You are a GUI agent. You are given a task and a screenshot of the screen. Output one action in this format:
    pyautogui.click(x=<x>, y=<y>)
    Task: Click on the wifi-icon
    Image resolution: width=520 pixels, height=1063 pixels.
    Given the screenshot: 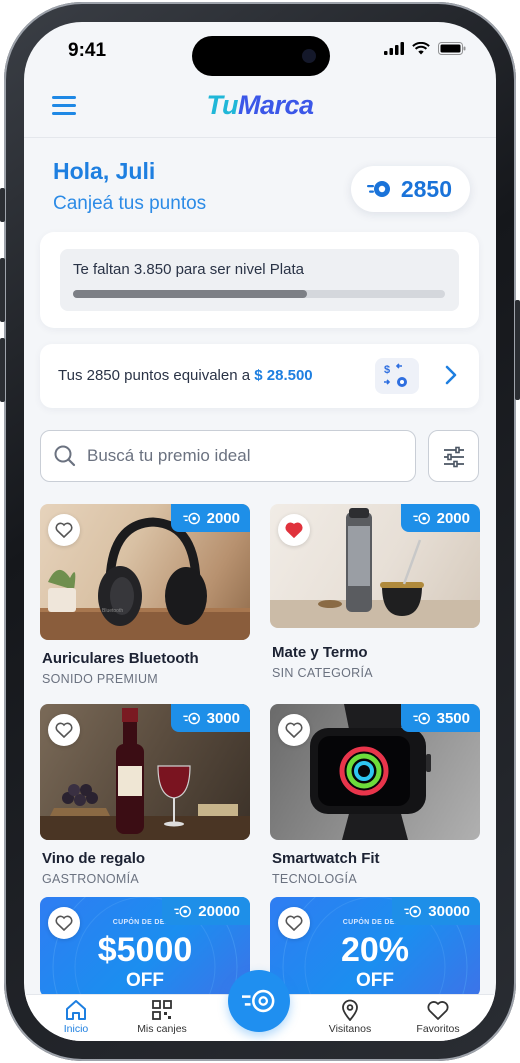 What is the action you would take?
    pyautogui.click(x=421, y=48)
    